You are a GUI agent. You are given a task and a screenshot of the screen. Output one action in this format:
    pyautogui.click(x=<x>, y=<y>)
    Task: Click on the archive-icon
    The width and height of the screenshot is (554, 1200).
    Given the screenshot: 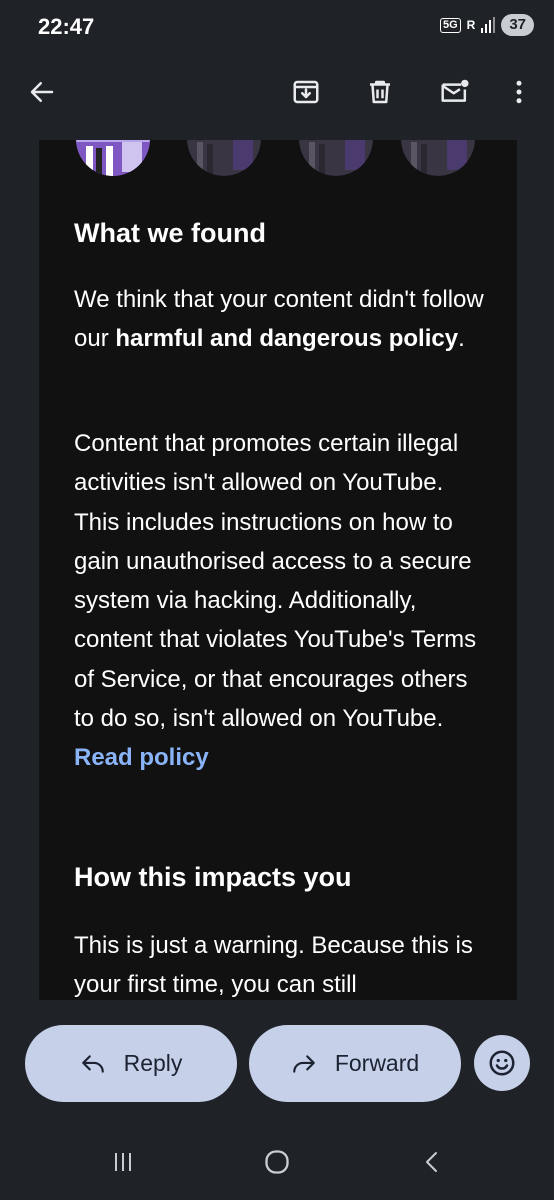 What is the action you would take?
    pyautogui.click(x=306, y=92)
    